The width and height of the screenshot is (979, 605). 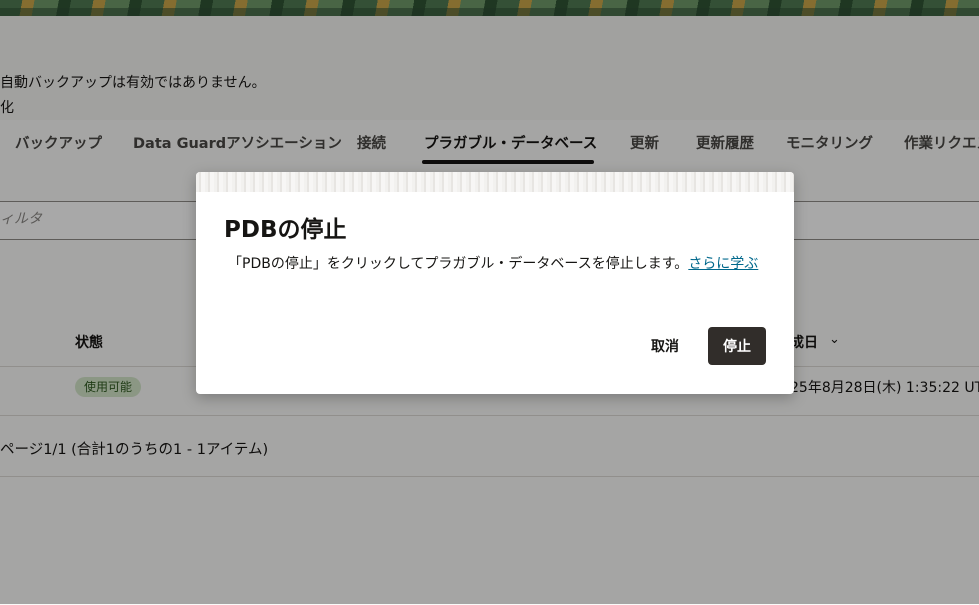 I want to click on dialog-header-pattern, so click(x=495, y=182).